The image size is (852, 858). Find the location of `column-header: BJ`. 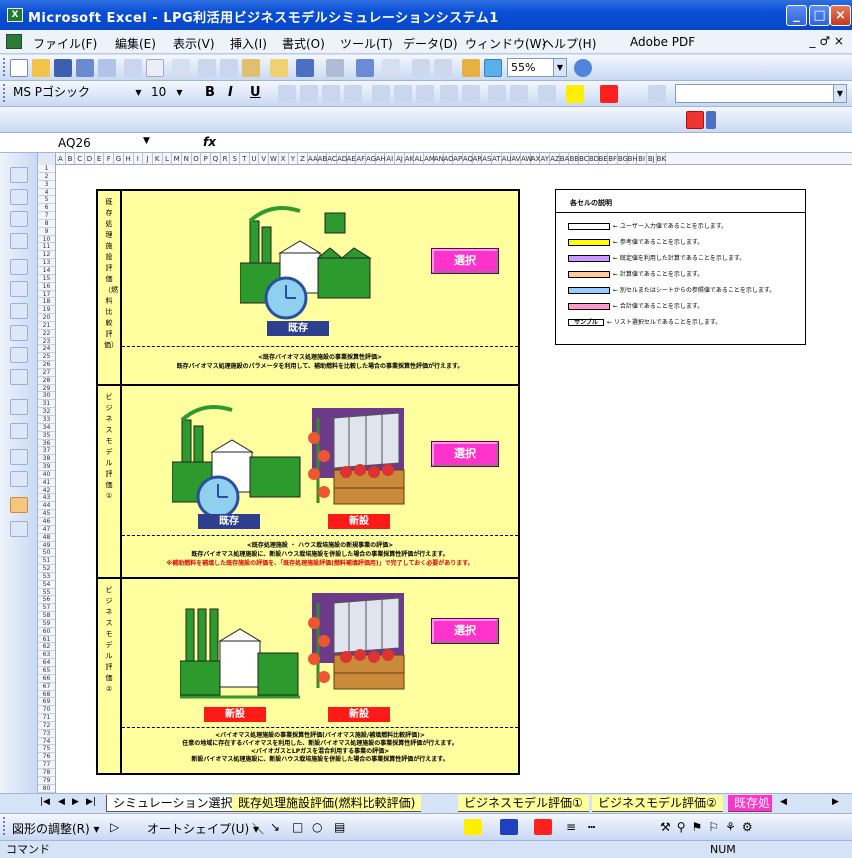

column-header: BJ is located at coordinates (652, 158).